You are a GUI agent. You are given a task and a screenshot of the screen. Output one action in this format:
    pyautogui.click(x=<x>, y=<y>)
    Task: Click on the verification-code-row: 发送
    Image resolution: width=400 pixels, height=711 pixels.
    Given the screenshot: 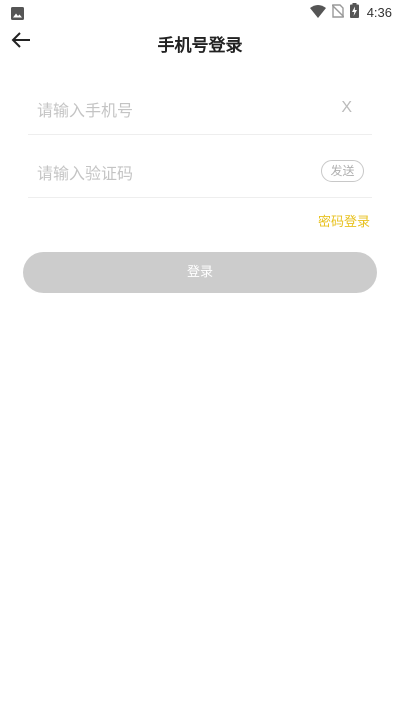 What is the action you would take?
    pyautogui.click(x=200, y=173)
    